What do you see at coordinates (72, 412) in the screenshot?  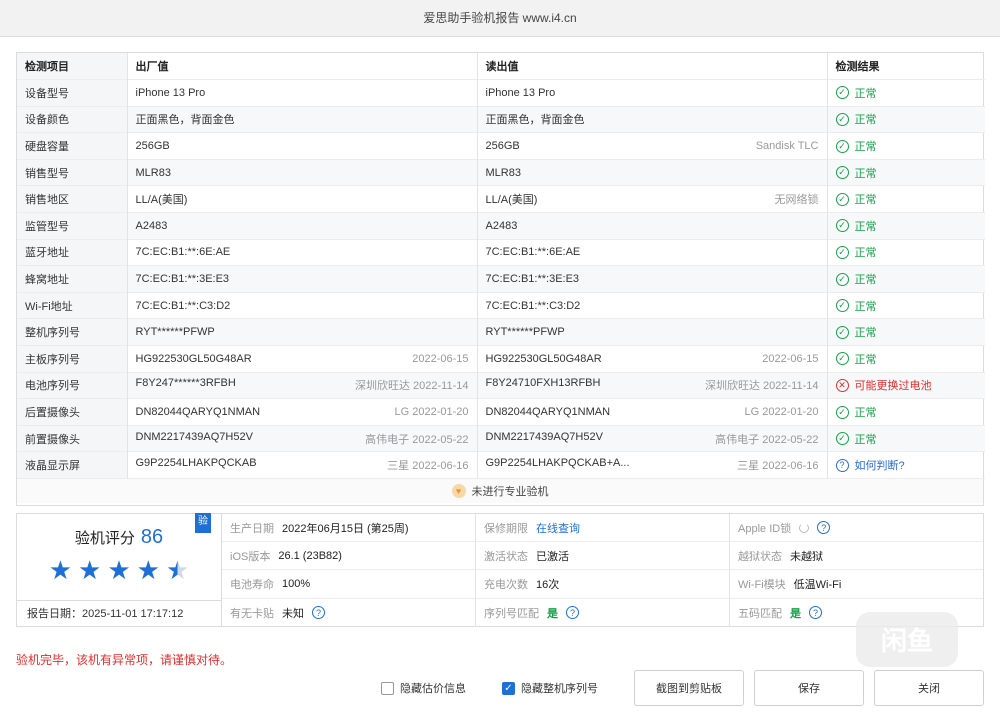 I see `item-name: 后置摄像头` at bounding box center [72, 412].